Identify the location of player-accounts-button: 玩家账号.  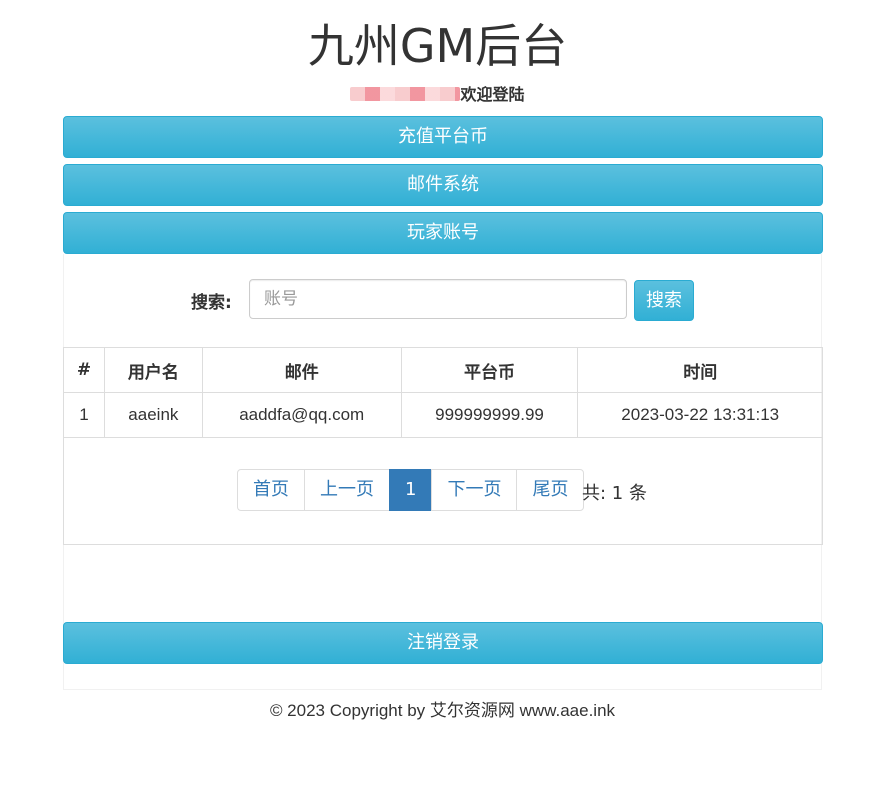
(443, 233).